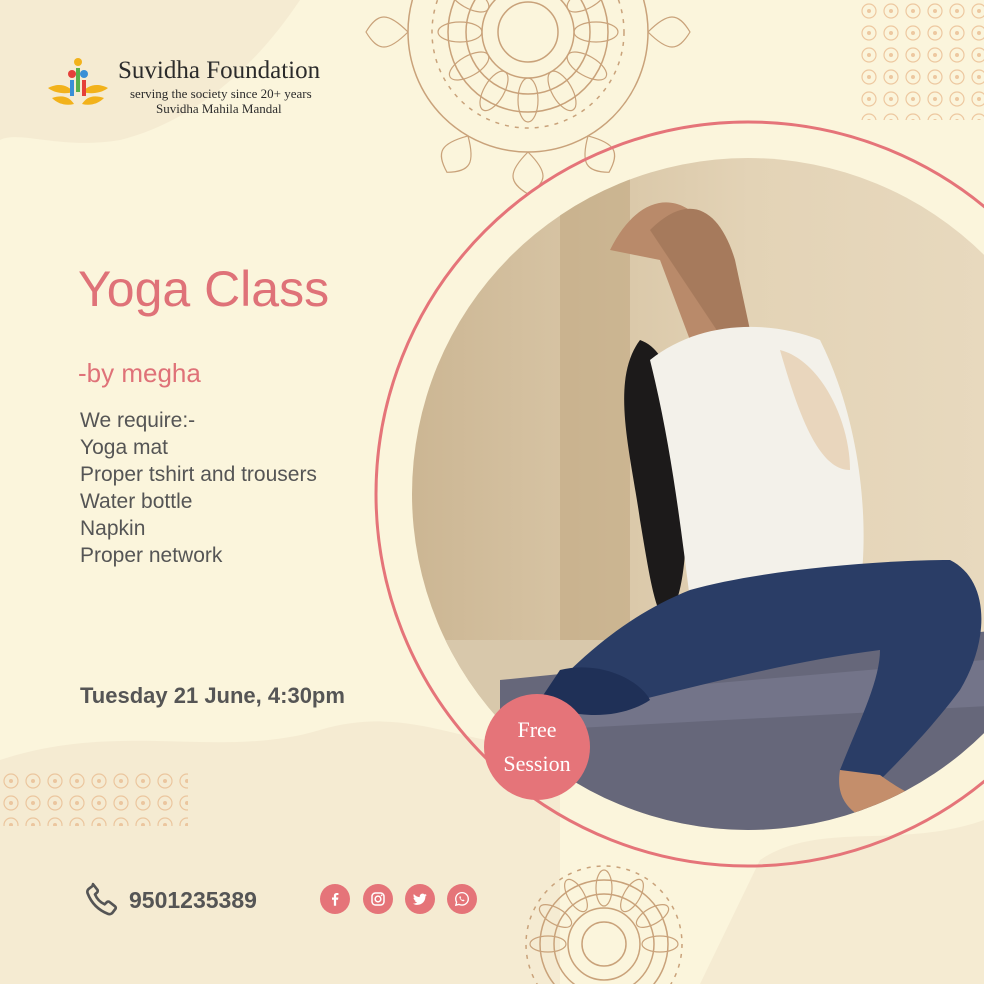 The width and height of the screenshot is (984, 984). Describe the element at coordinates (420, 899) in the screenshot. I see `twitter-icon` at that location.